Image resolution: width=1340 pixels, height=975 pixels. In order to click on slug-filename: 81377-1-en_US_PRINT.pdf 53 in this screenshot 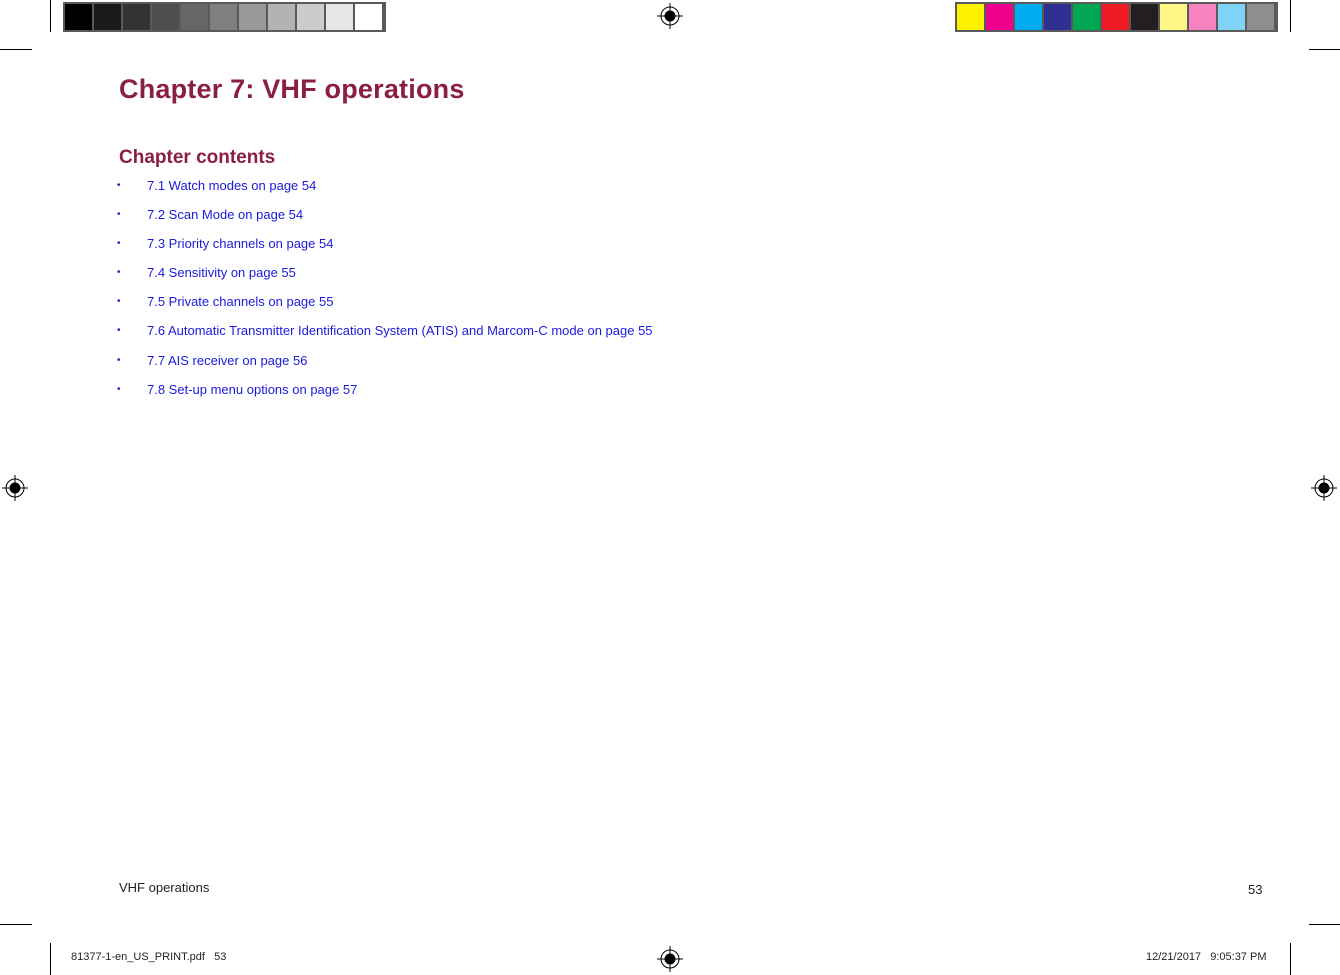, I will do `click(149, 957)`.